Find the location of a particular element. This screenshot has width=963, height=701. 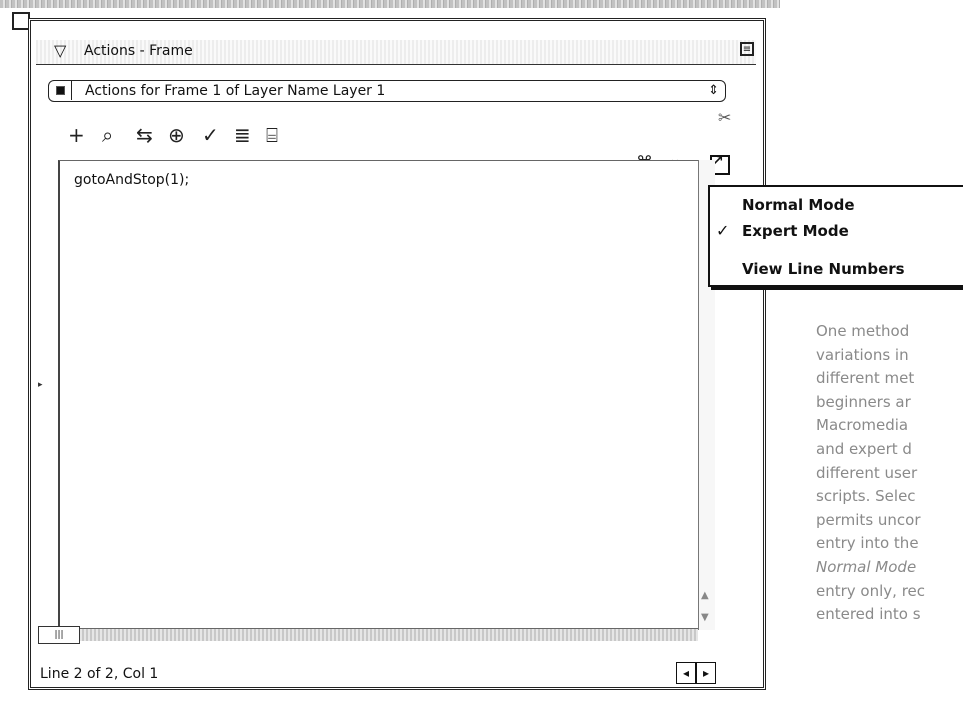

replace-icon: ⇆ is located at coordinates (144, 135).